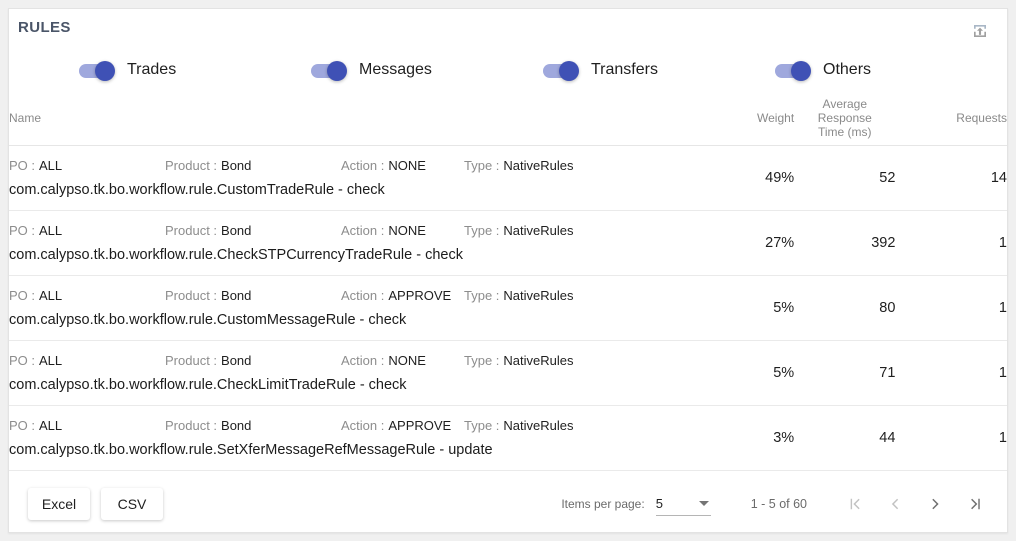  I want to click on items-per-page-value: 5, so click(659, 503).